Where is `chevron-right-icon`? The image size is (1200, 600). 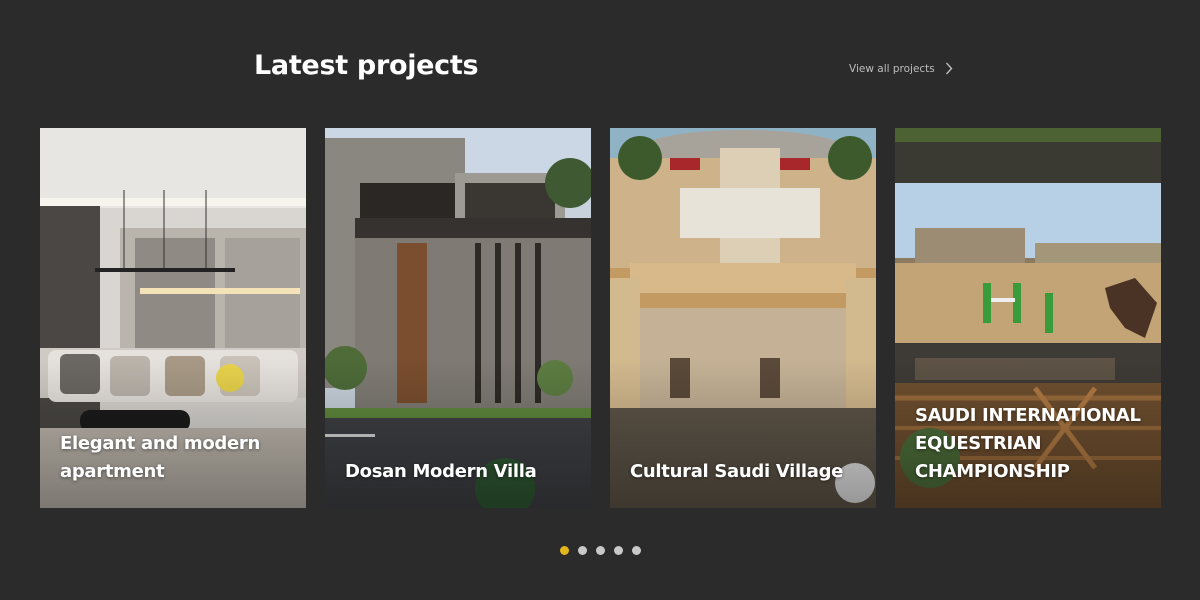
chevron-right-icon is located at coordinates (949, 68).